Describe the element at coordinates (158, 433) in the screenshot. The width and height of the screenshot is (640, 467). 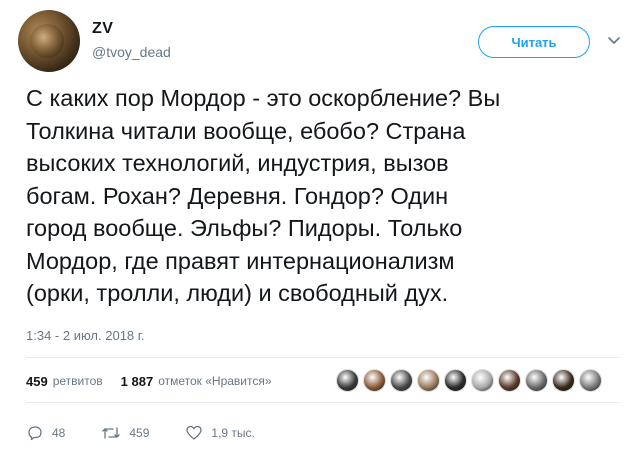
I see `tweet-actions: 48 459 1,9 тыс.` at that location.